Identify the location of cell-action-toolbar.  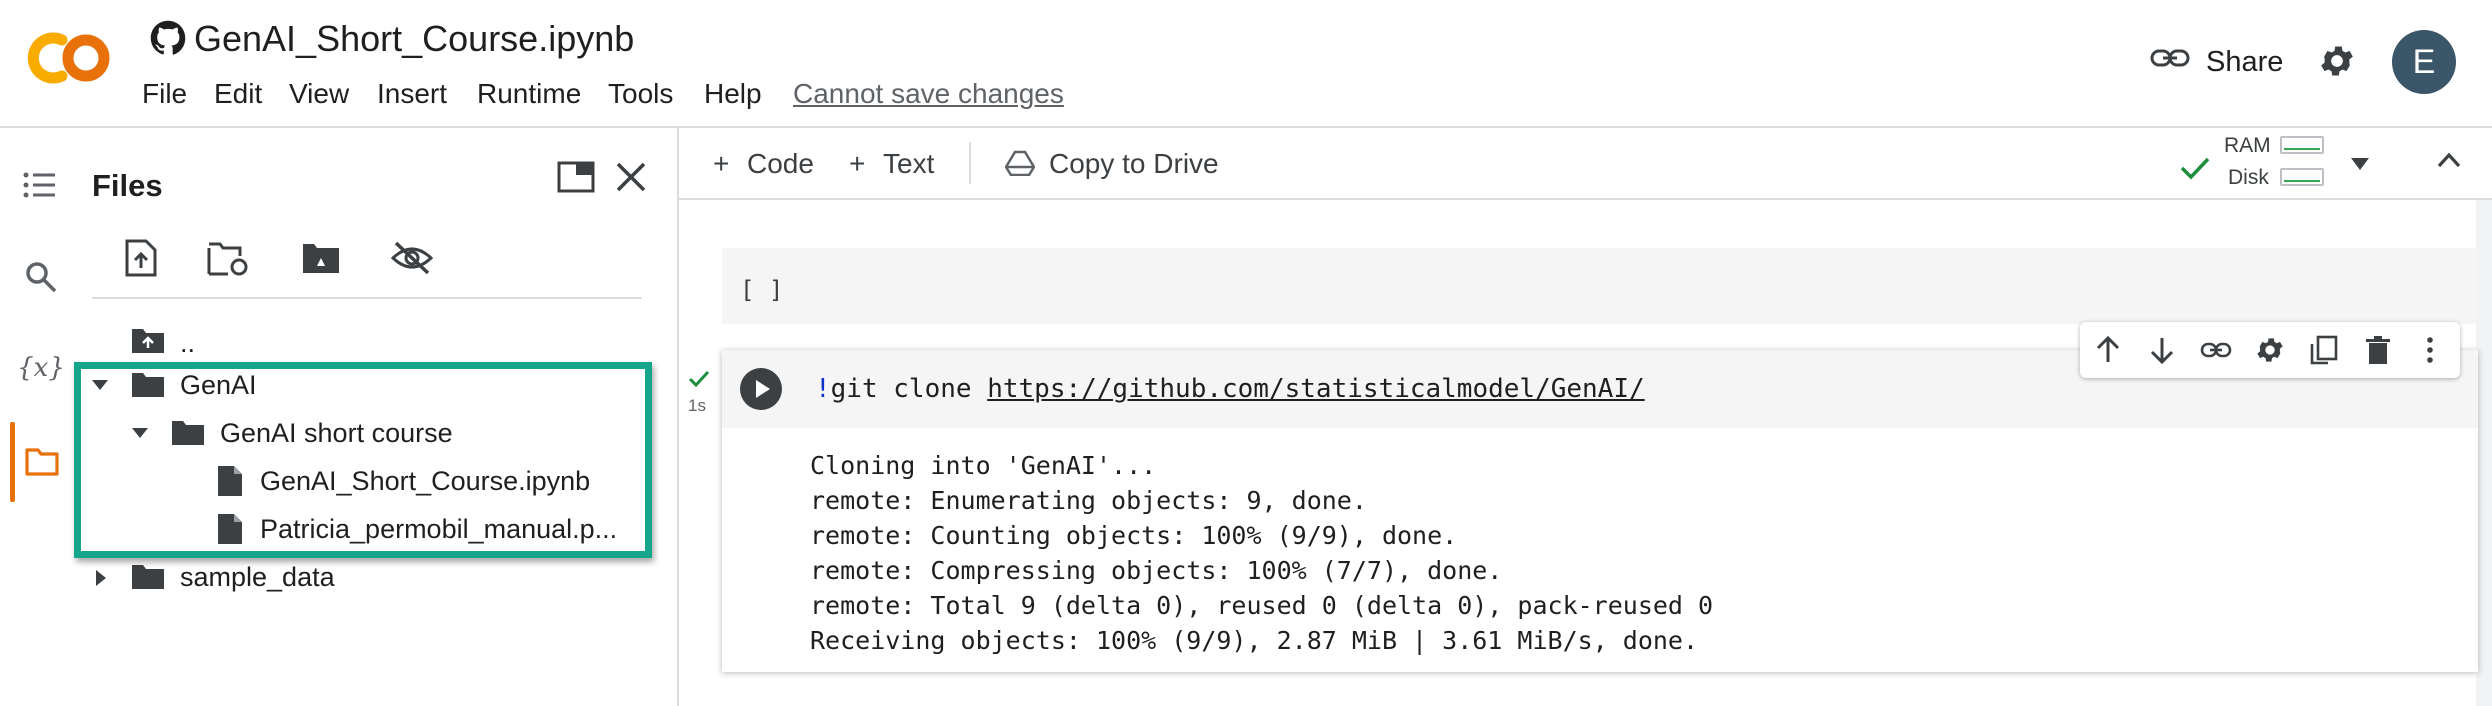
(2270, 350).